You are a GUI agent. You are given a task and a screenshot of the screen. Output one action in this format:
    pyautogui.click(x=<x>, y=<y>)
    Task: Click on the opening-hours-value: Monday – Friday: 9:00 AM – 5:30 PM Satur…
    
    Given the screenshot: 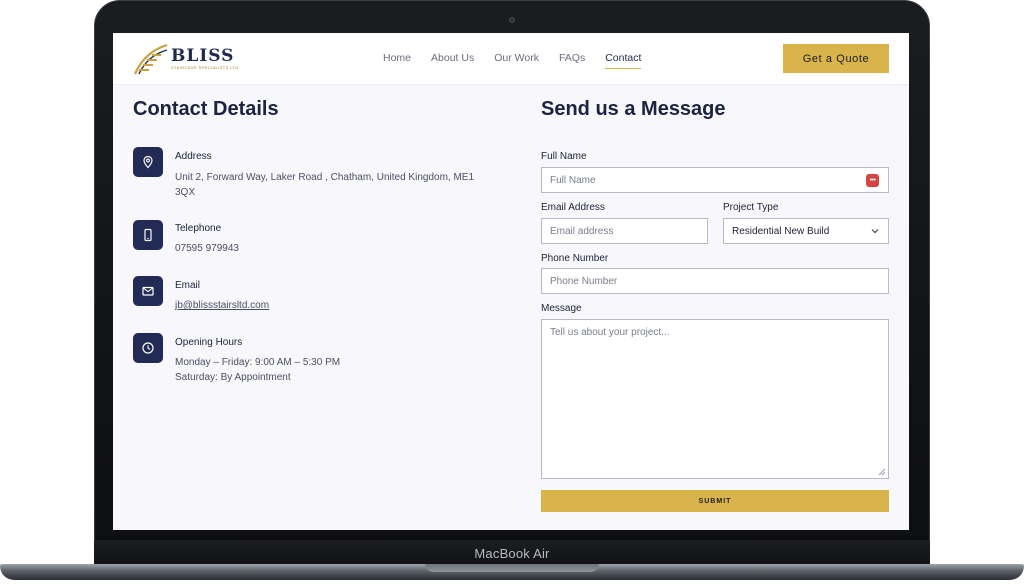 What is the action you would take?
    pyautogui.click(x=325, y=370)
    